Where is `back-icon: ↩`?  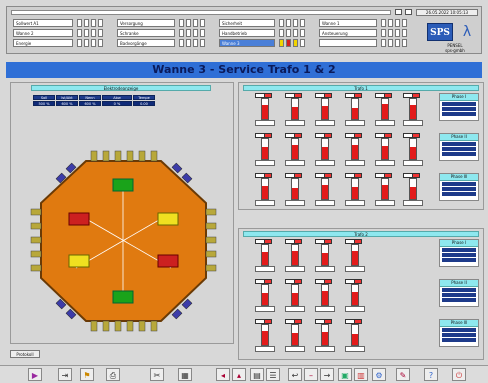
back-icon: ↩ is located at coordinates (295, 374).